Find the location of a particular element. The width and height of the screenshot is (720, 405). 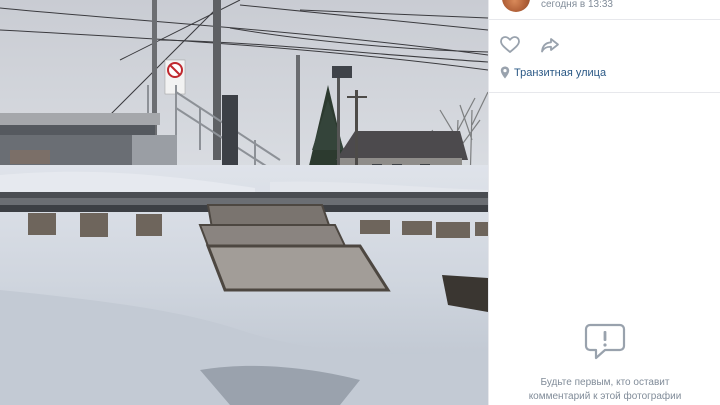

like-button is located at coordinates (510, 45).